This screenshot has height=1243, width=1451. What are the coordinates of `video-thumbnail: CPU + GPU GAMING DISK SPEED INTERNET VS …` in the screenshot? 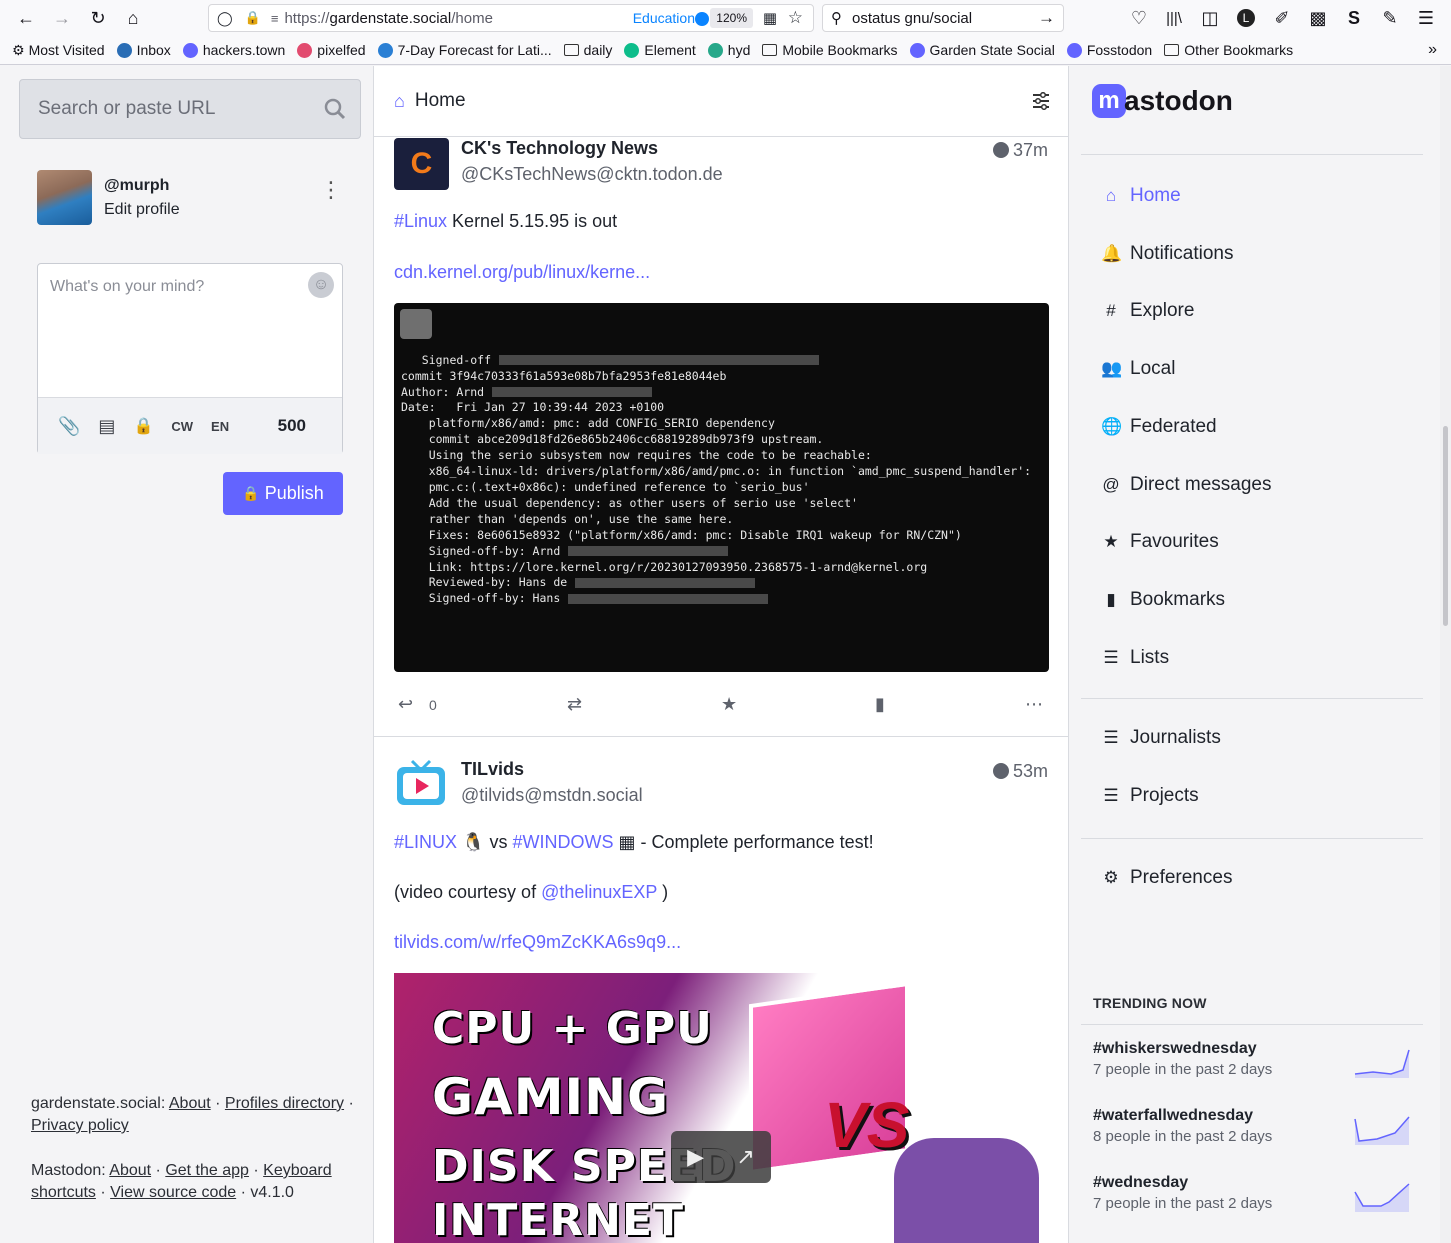 It's located at (721, 1108).